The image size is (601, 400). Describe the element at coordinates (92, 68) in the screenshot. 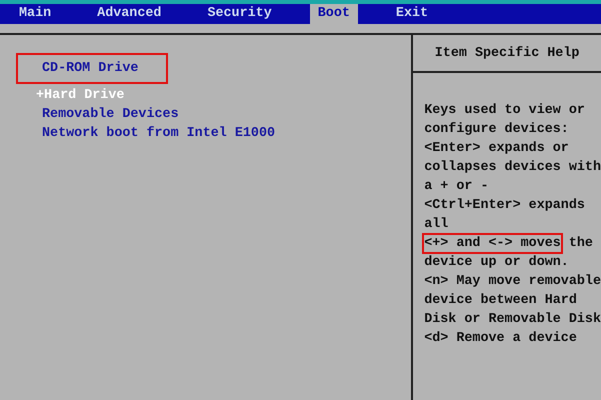

I see `boot-device-item: CD-ROM Drive` at that location.